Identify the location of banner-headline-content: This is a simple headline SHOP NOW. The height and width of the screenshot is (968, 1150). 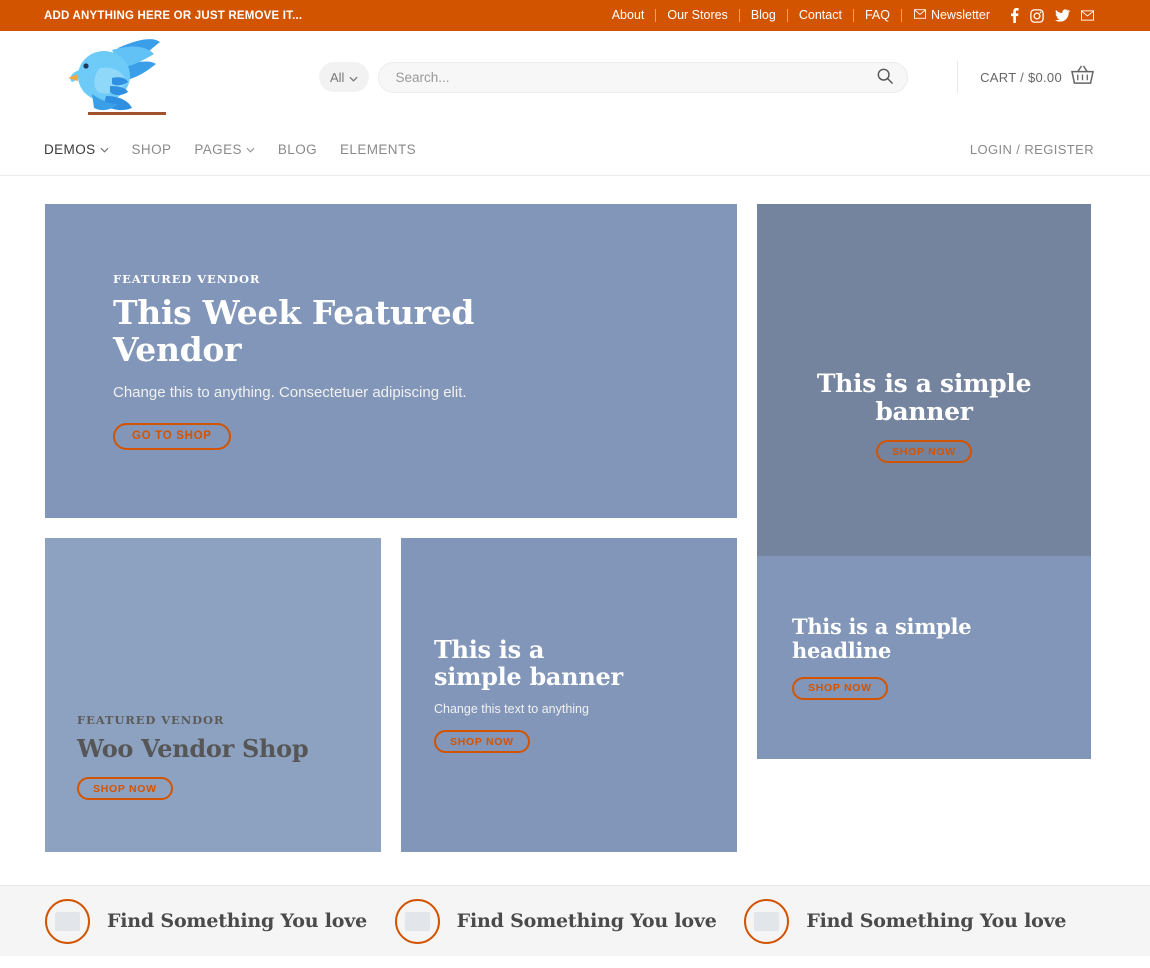
(924, 657).